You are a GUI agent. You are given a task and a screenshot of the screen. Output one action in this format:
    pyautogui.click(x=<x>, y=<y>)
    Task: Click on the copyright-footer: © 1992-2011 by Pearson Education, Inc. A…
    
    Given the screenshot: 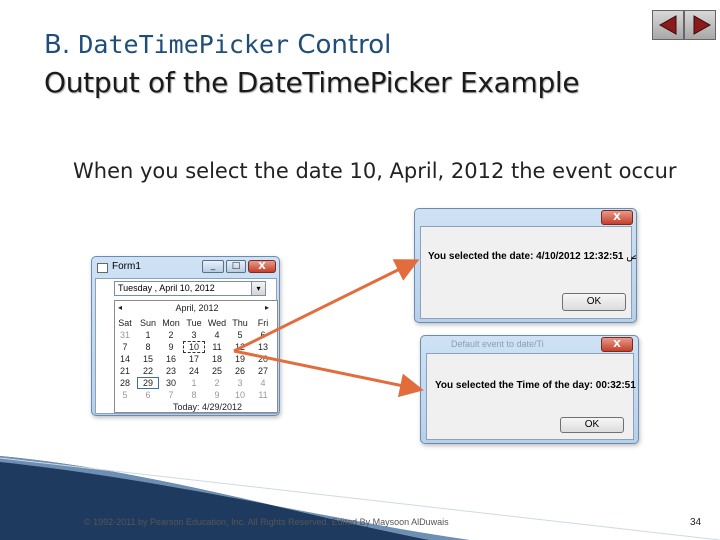 What is the action you would take?
    pyautogui.click(x=266, y=522)
    